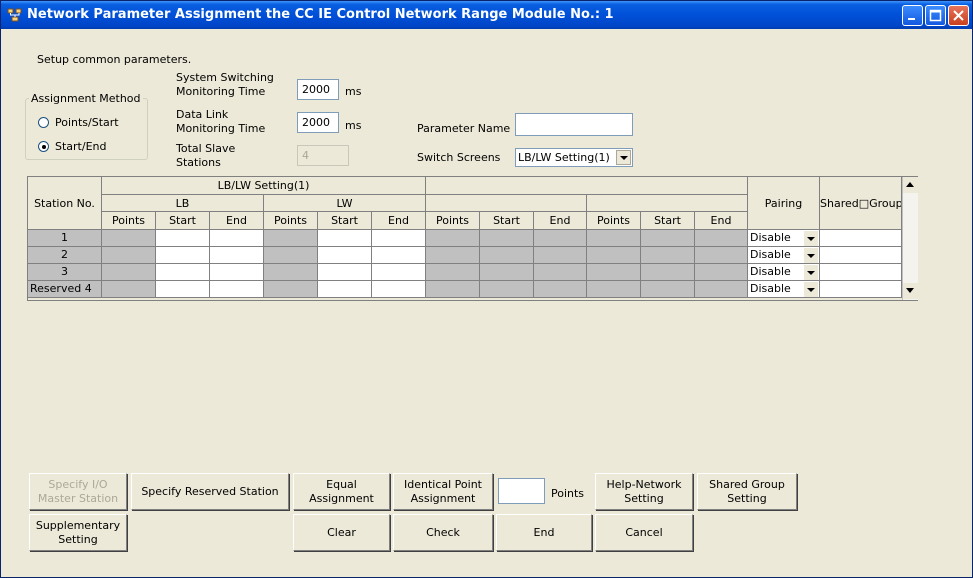 The width and height of the screenshot is (973, 578). Describe the element at coordinates (323, 155) in the screenshot. I see `total-slave-input` at that location.